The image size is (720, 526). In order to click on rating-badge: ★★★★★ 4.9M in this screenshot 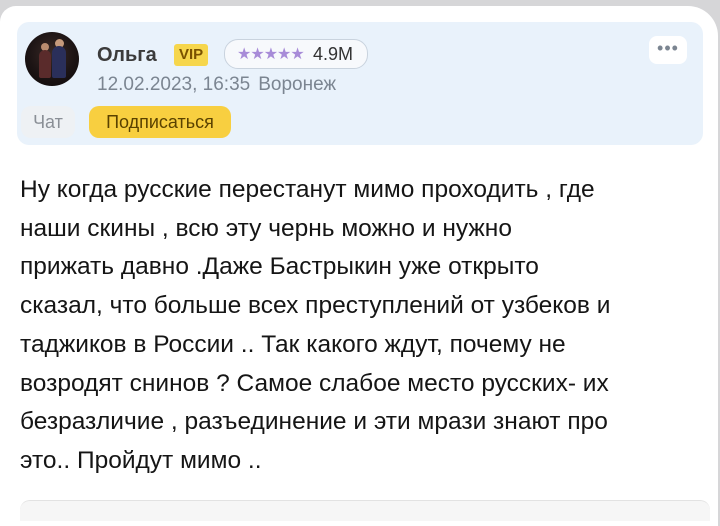, I will do `click(296, 54)`.